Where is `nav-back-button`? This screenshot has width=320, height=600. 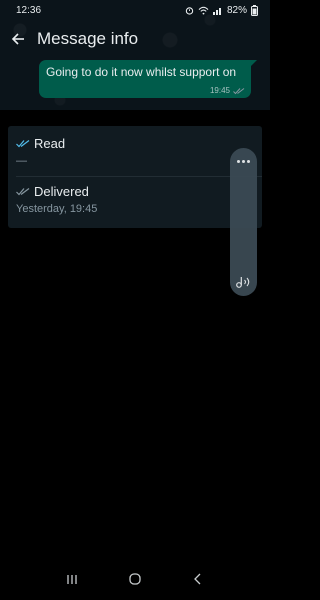
nav-back-button is located at coordinates (198, 579).